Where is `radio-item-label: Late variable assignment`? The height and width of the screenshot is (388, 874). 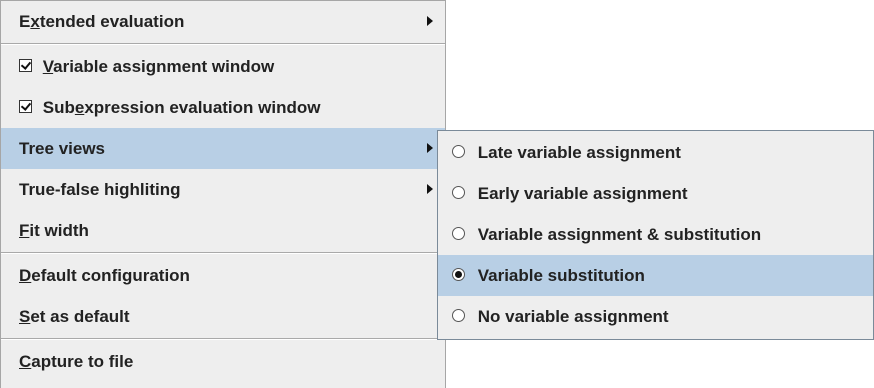 radio-item-label: Late variable assignment is located at coordinates (579, 152).